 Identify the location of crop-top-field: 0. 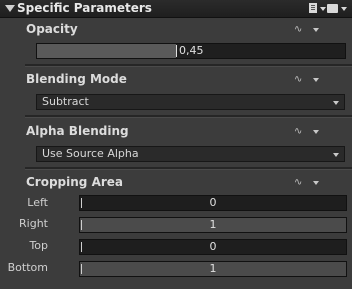
(213, 247).